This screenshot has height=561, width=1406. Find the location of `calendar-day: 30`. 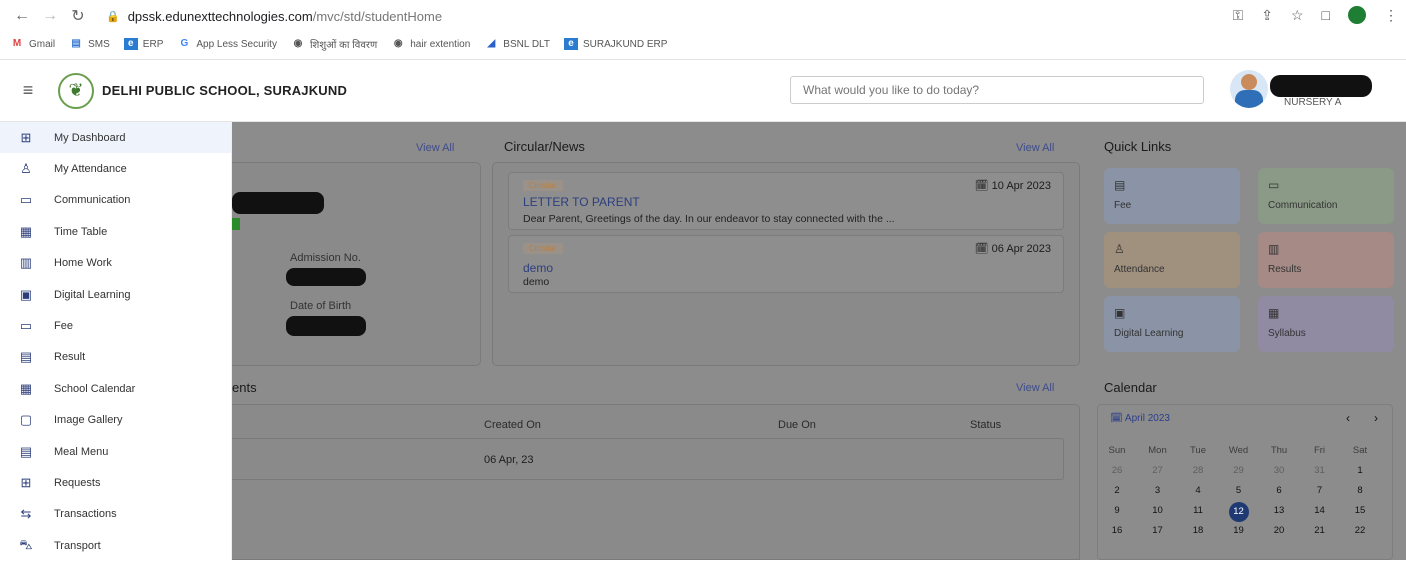

calendar-day: 30 is located at coordinates (1279, 471).